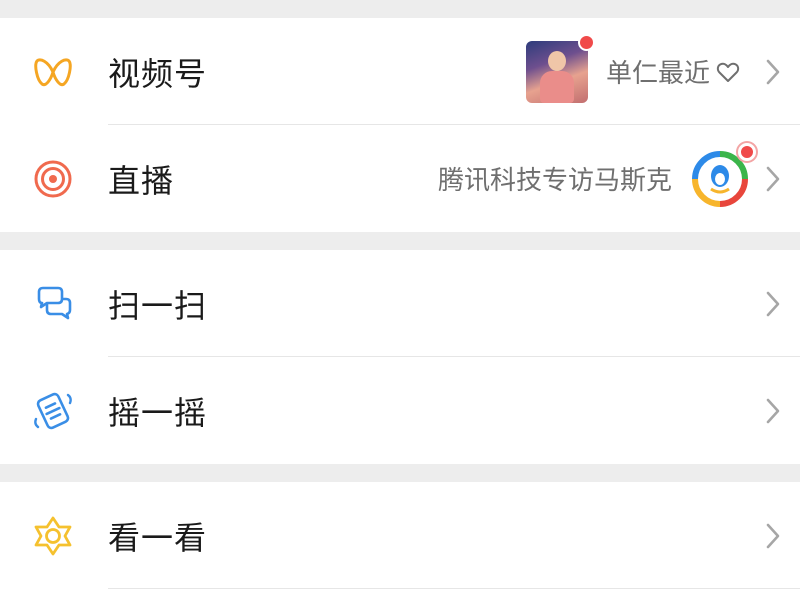 This screenshot has width=800, height=589. I want to click on shake-icon, so click(53, 411).